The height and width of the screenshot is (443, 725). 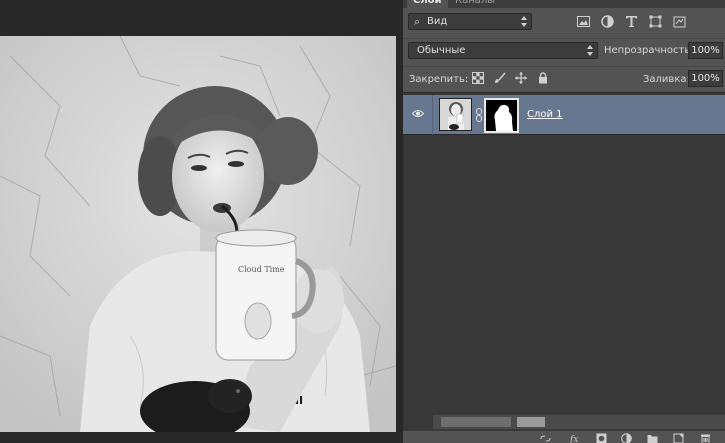 I want to click on lock-position-icon, so click(x=521, y=78).